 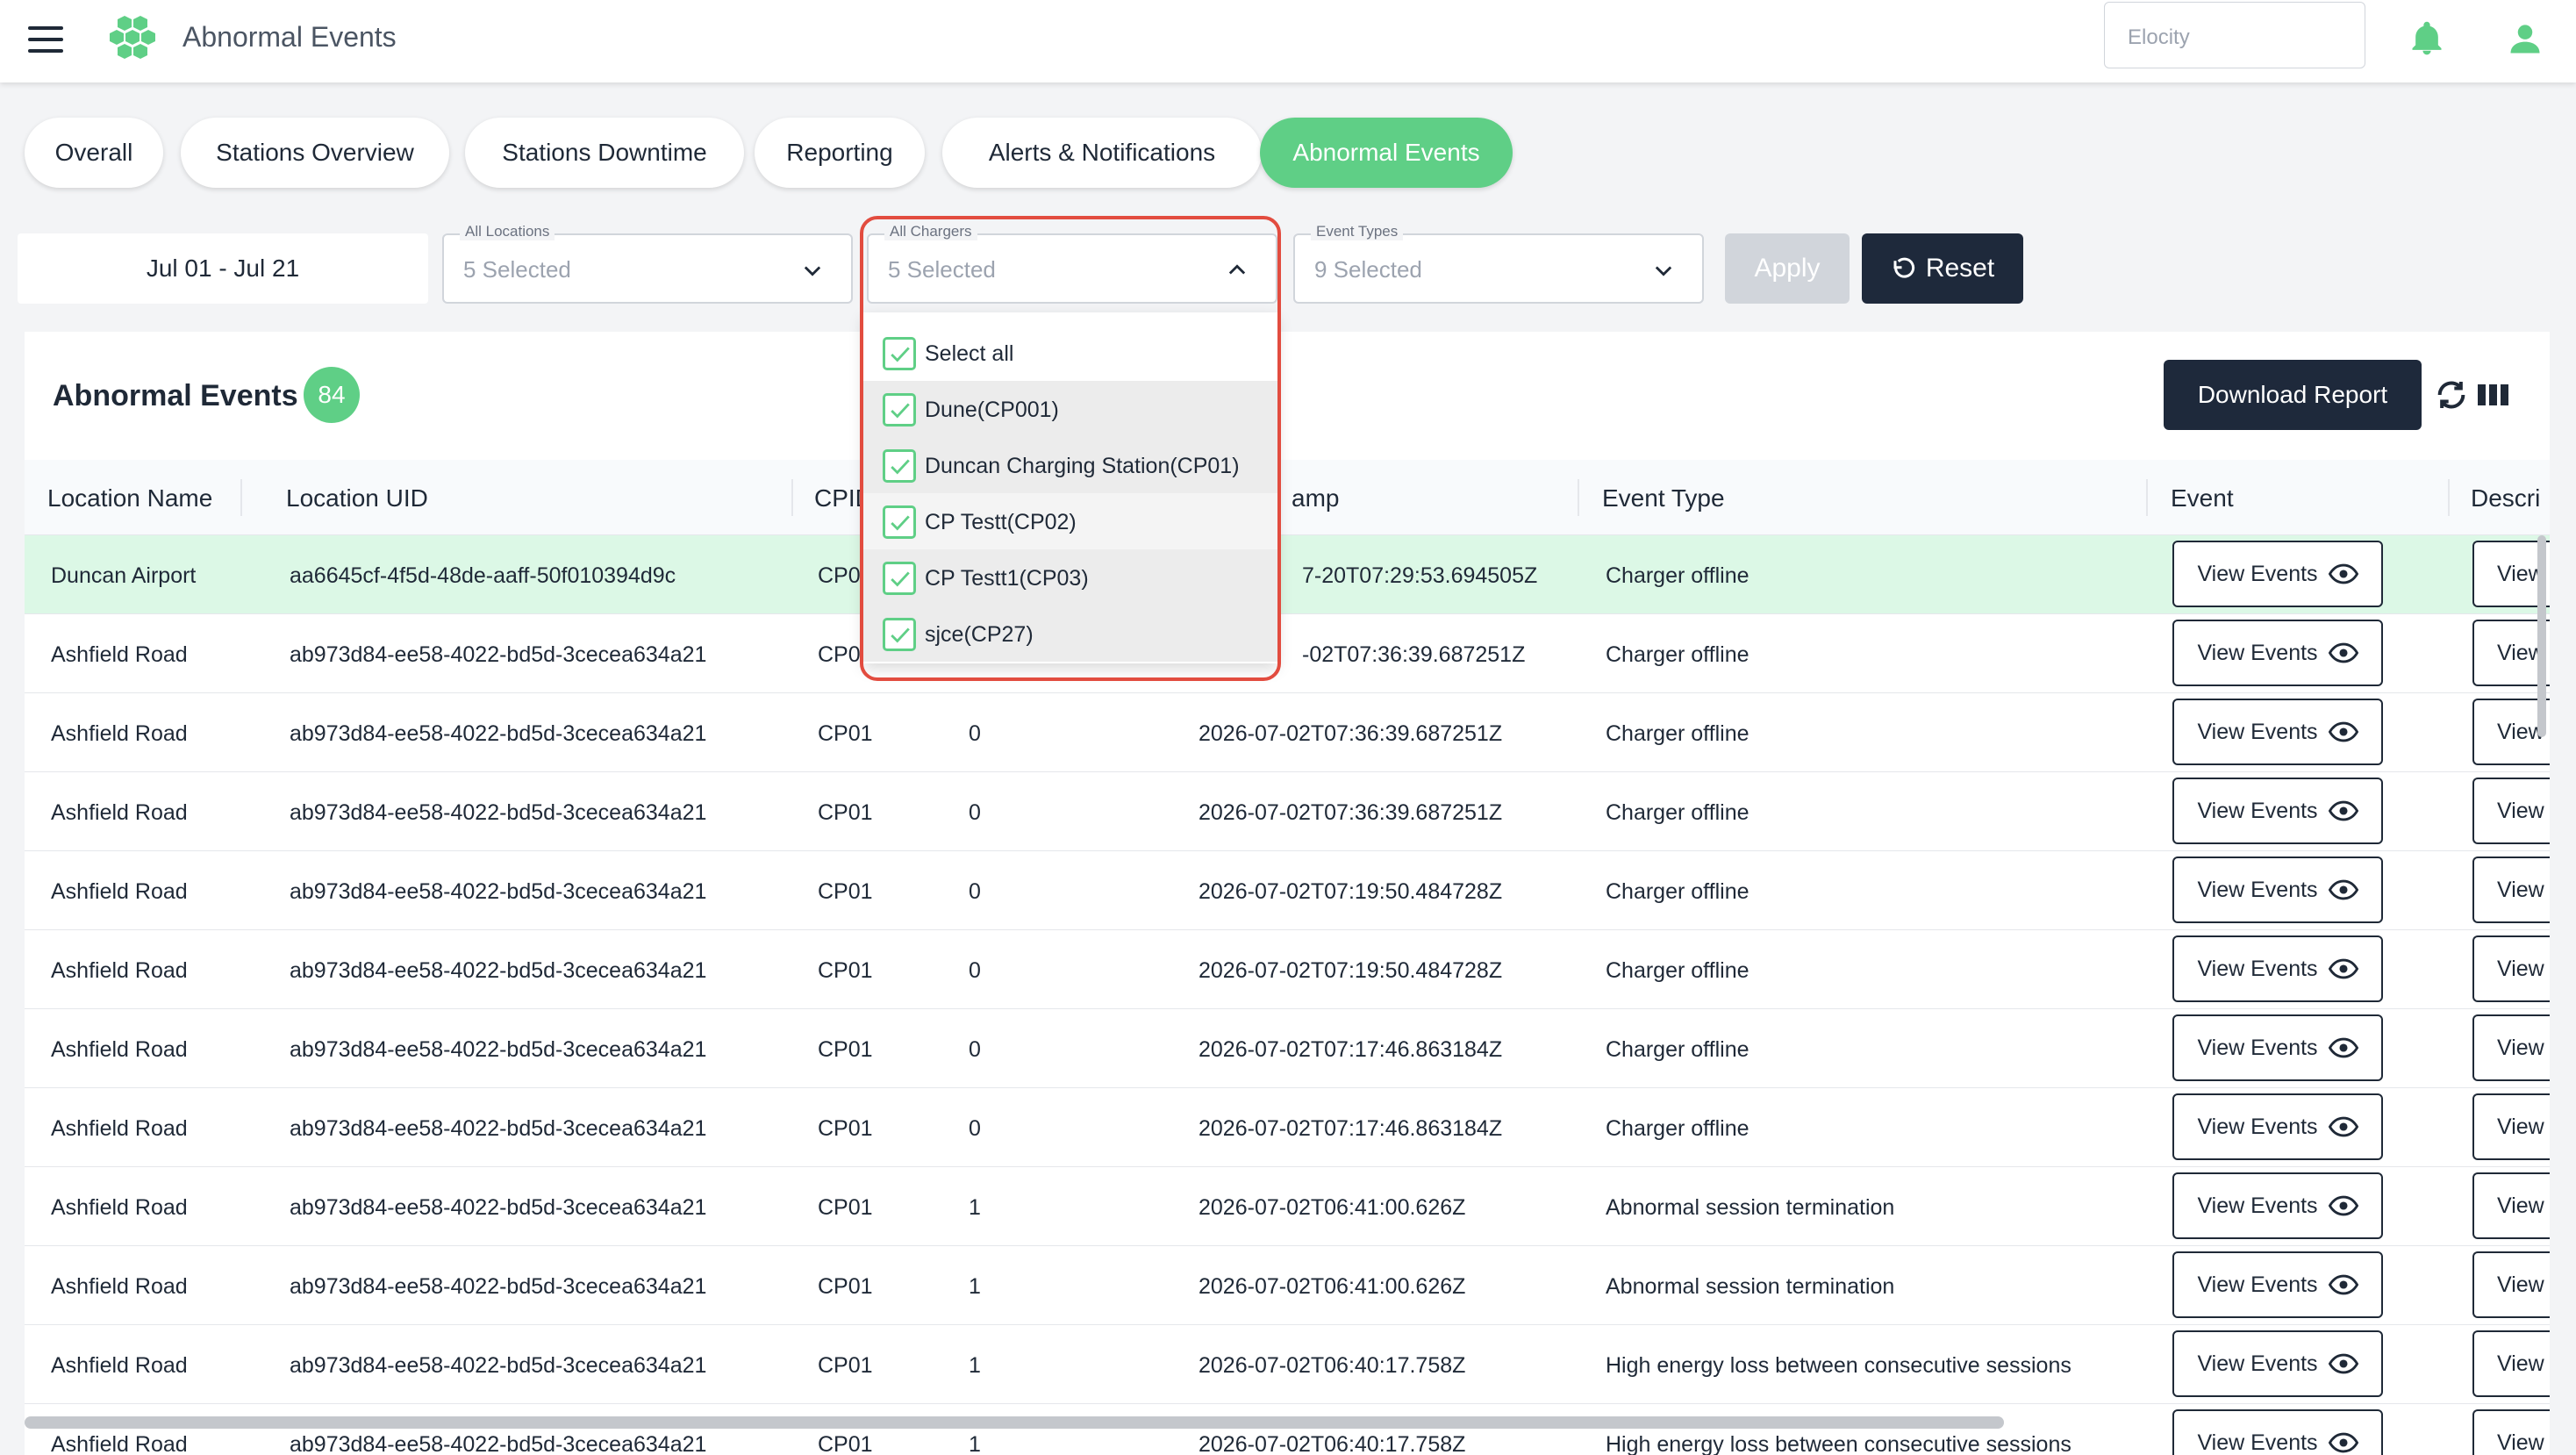 I want to click on tab-stations-downtime: Stations Downtime, so click(x=604, y=153).